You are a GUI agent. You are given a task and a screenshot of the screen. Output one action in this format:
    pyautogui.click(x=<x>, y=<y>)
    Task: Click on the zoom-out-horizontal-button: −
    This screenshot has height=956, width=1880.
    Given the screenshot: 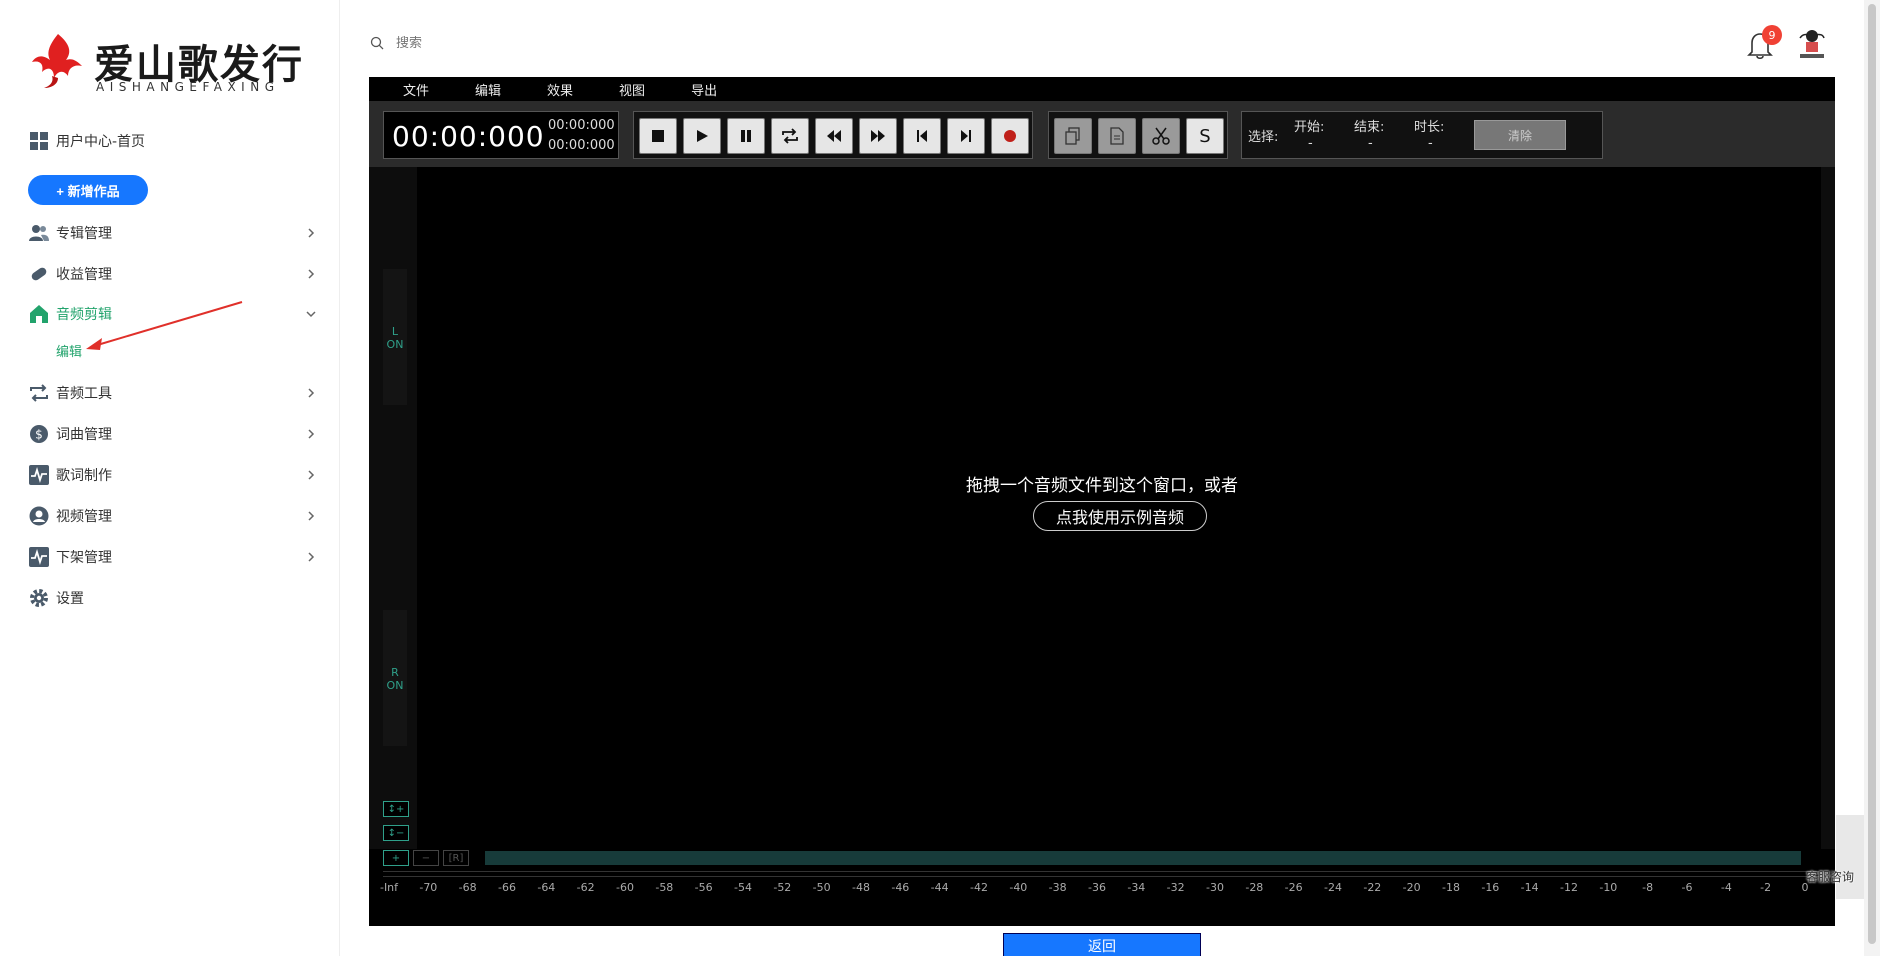 What is the action you would take?
    pyautogui.click(x=426, y=858)
    